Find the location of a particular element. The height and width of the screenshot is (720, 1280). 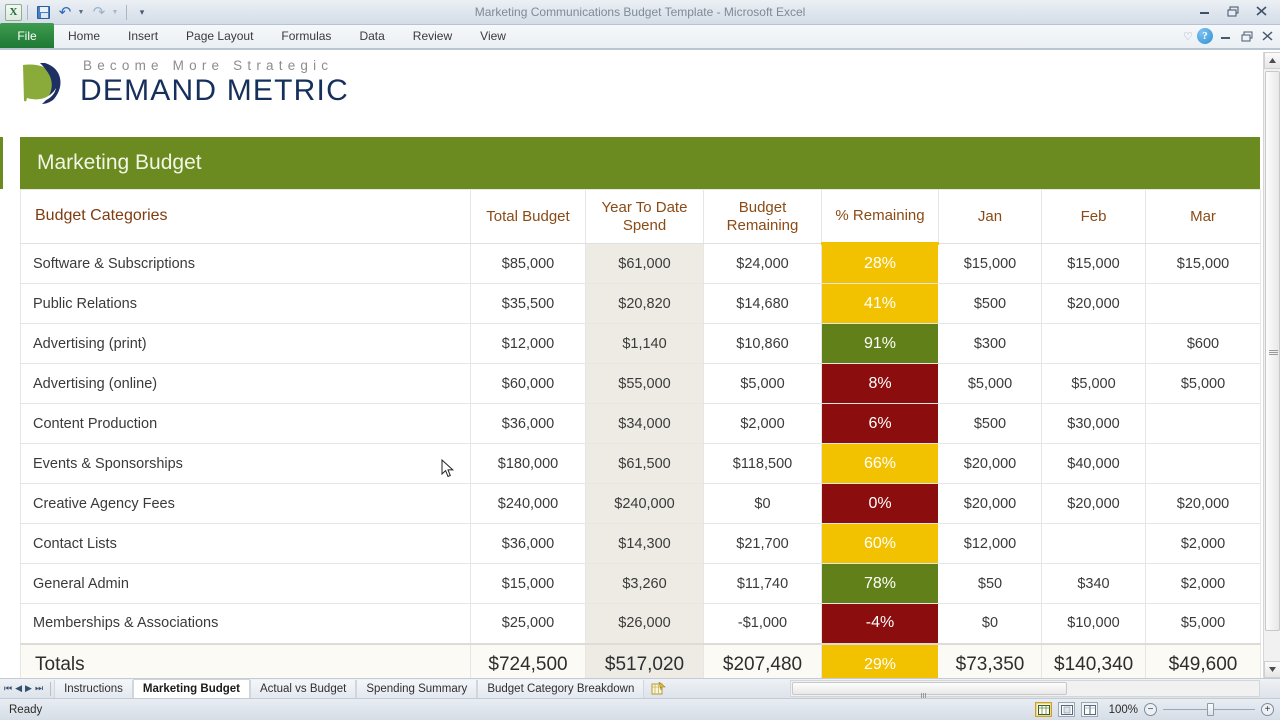

cell-budget-remaining: -$1,000 is located at coordinates (762, 623).